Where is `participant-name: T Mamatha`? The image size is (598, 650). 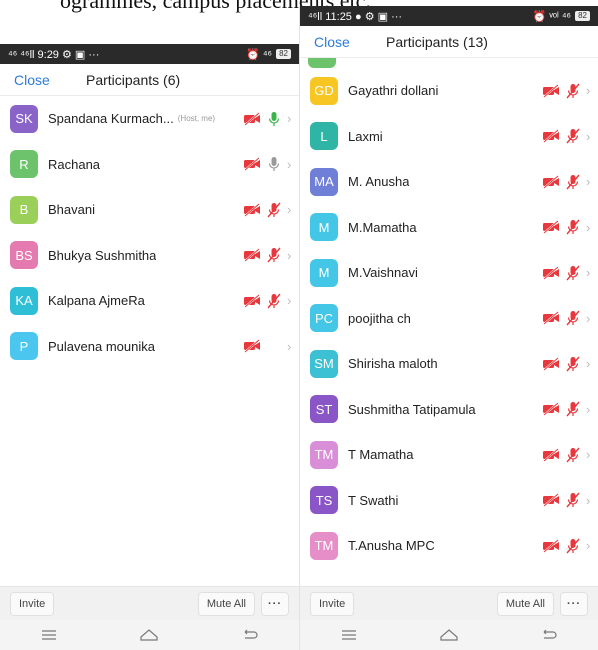 participant-name: T Mamatha is located at coordinates (381, 455).